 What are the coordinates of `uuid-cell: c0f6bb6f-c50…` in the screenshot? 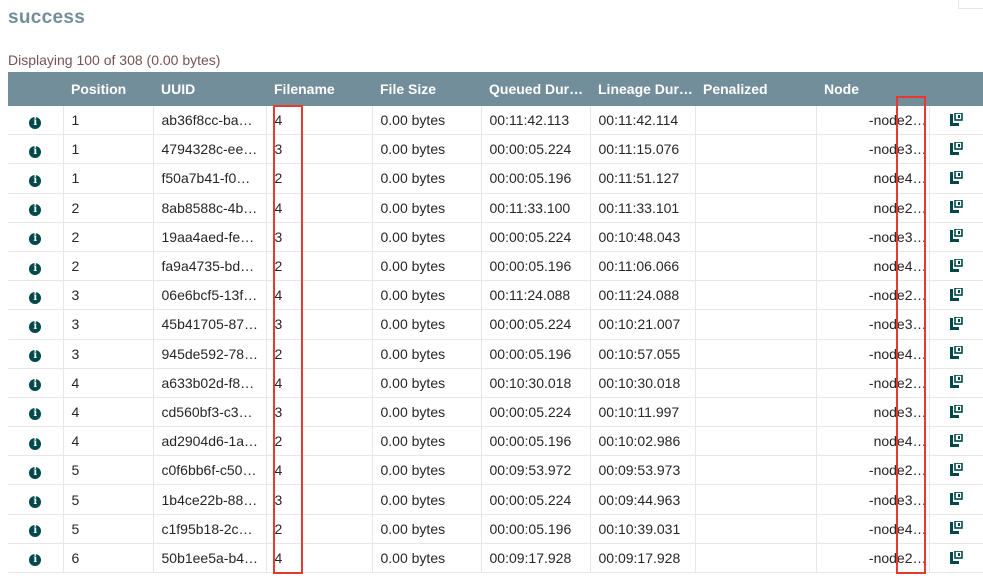 It's located at (209, 470).